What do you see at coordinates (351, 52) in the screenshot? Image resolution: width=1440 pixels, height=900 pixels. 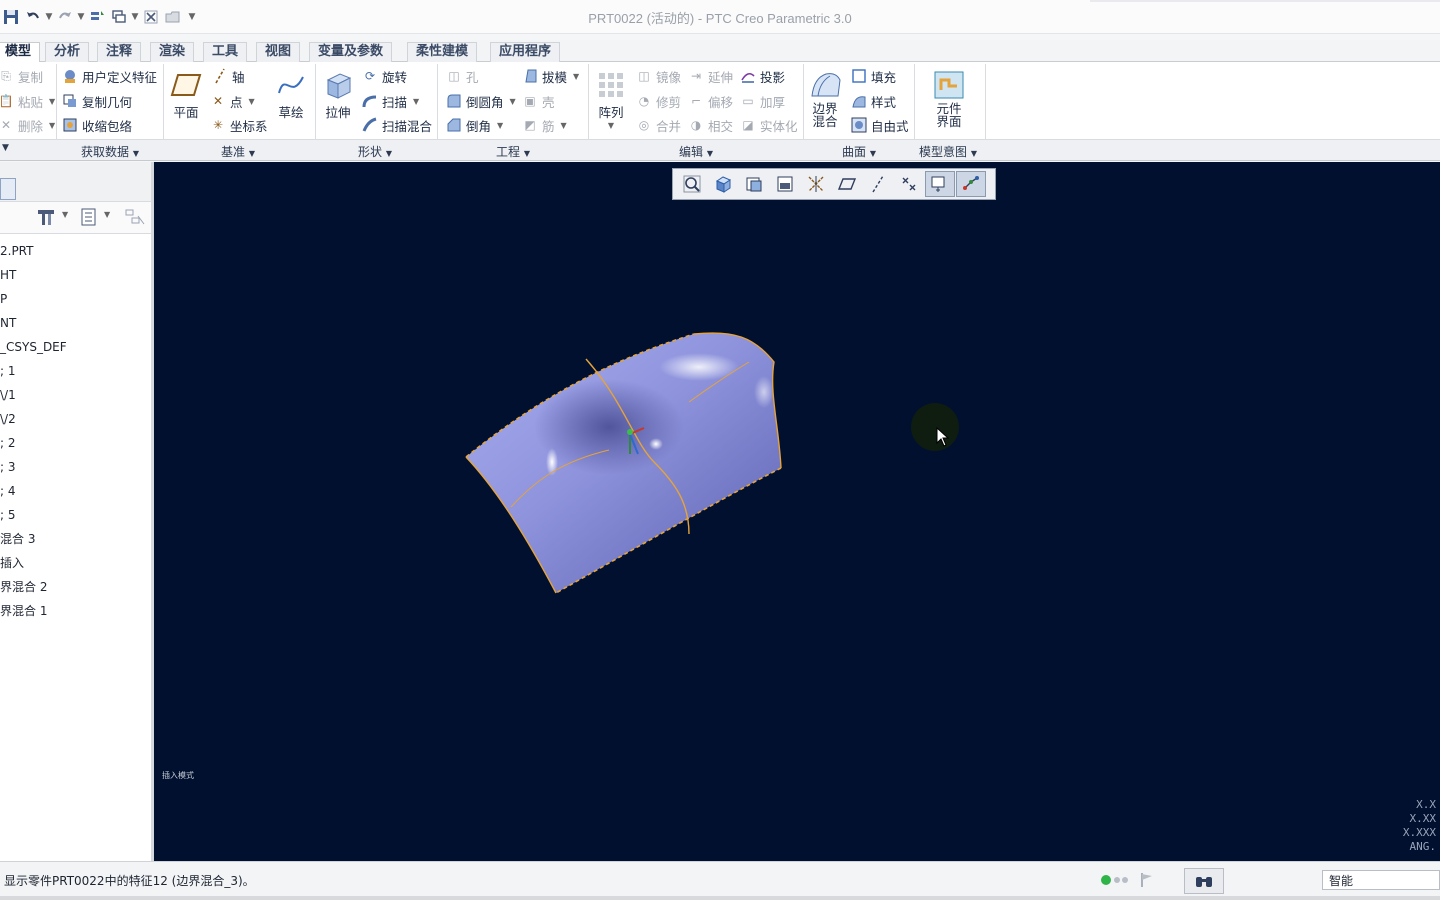 I see `tab-variables: 变量及参数` at bounding box center [351, 52].